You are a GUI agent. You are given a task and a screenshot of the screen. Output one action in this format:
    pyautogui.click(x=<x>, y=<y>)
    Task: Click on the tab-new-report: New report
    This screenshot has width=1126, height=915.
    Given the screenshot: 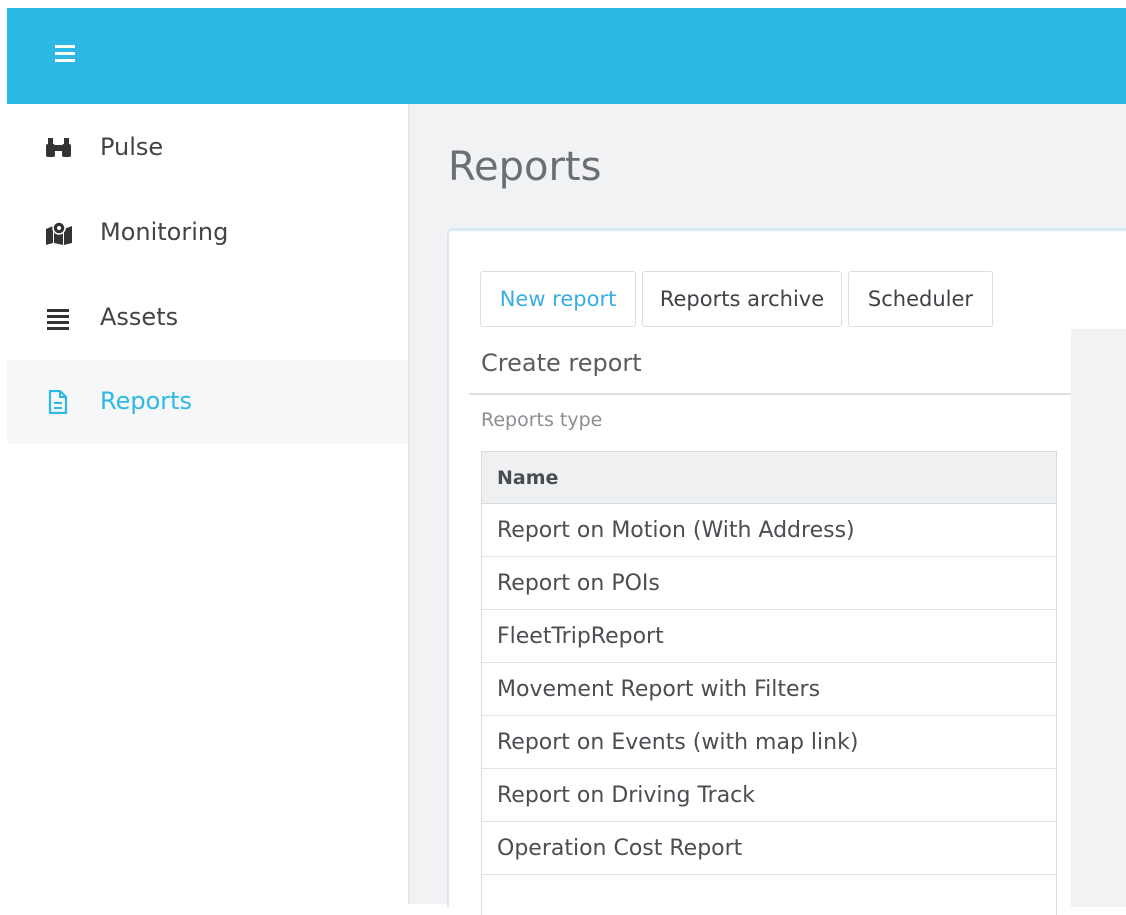 What is the action you would take?
    pyautogui.click(x=558, y=299)
    